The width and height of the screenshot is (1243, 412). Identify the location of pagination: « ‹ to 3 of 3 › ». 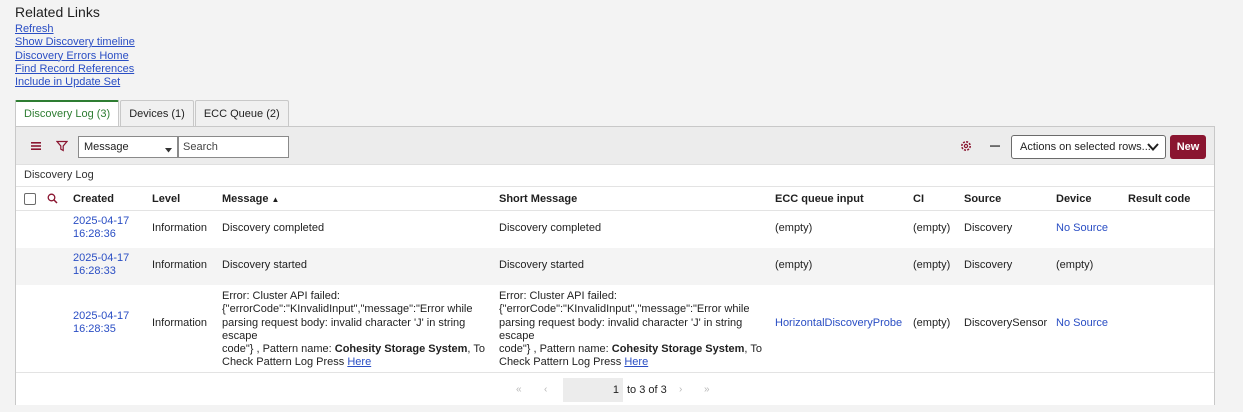
(615, 388).